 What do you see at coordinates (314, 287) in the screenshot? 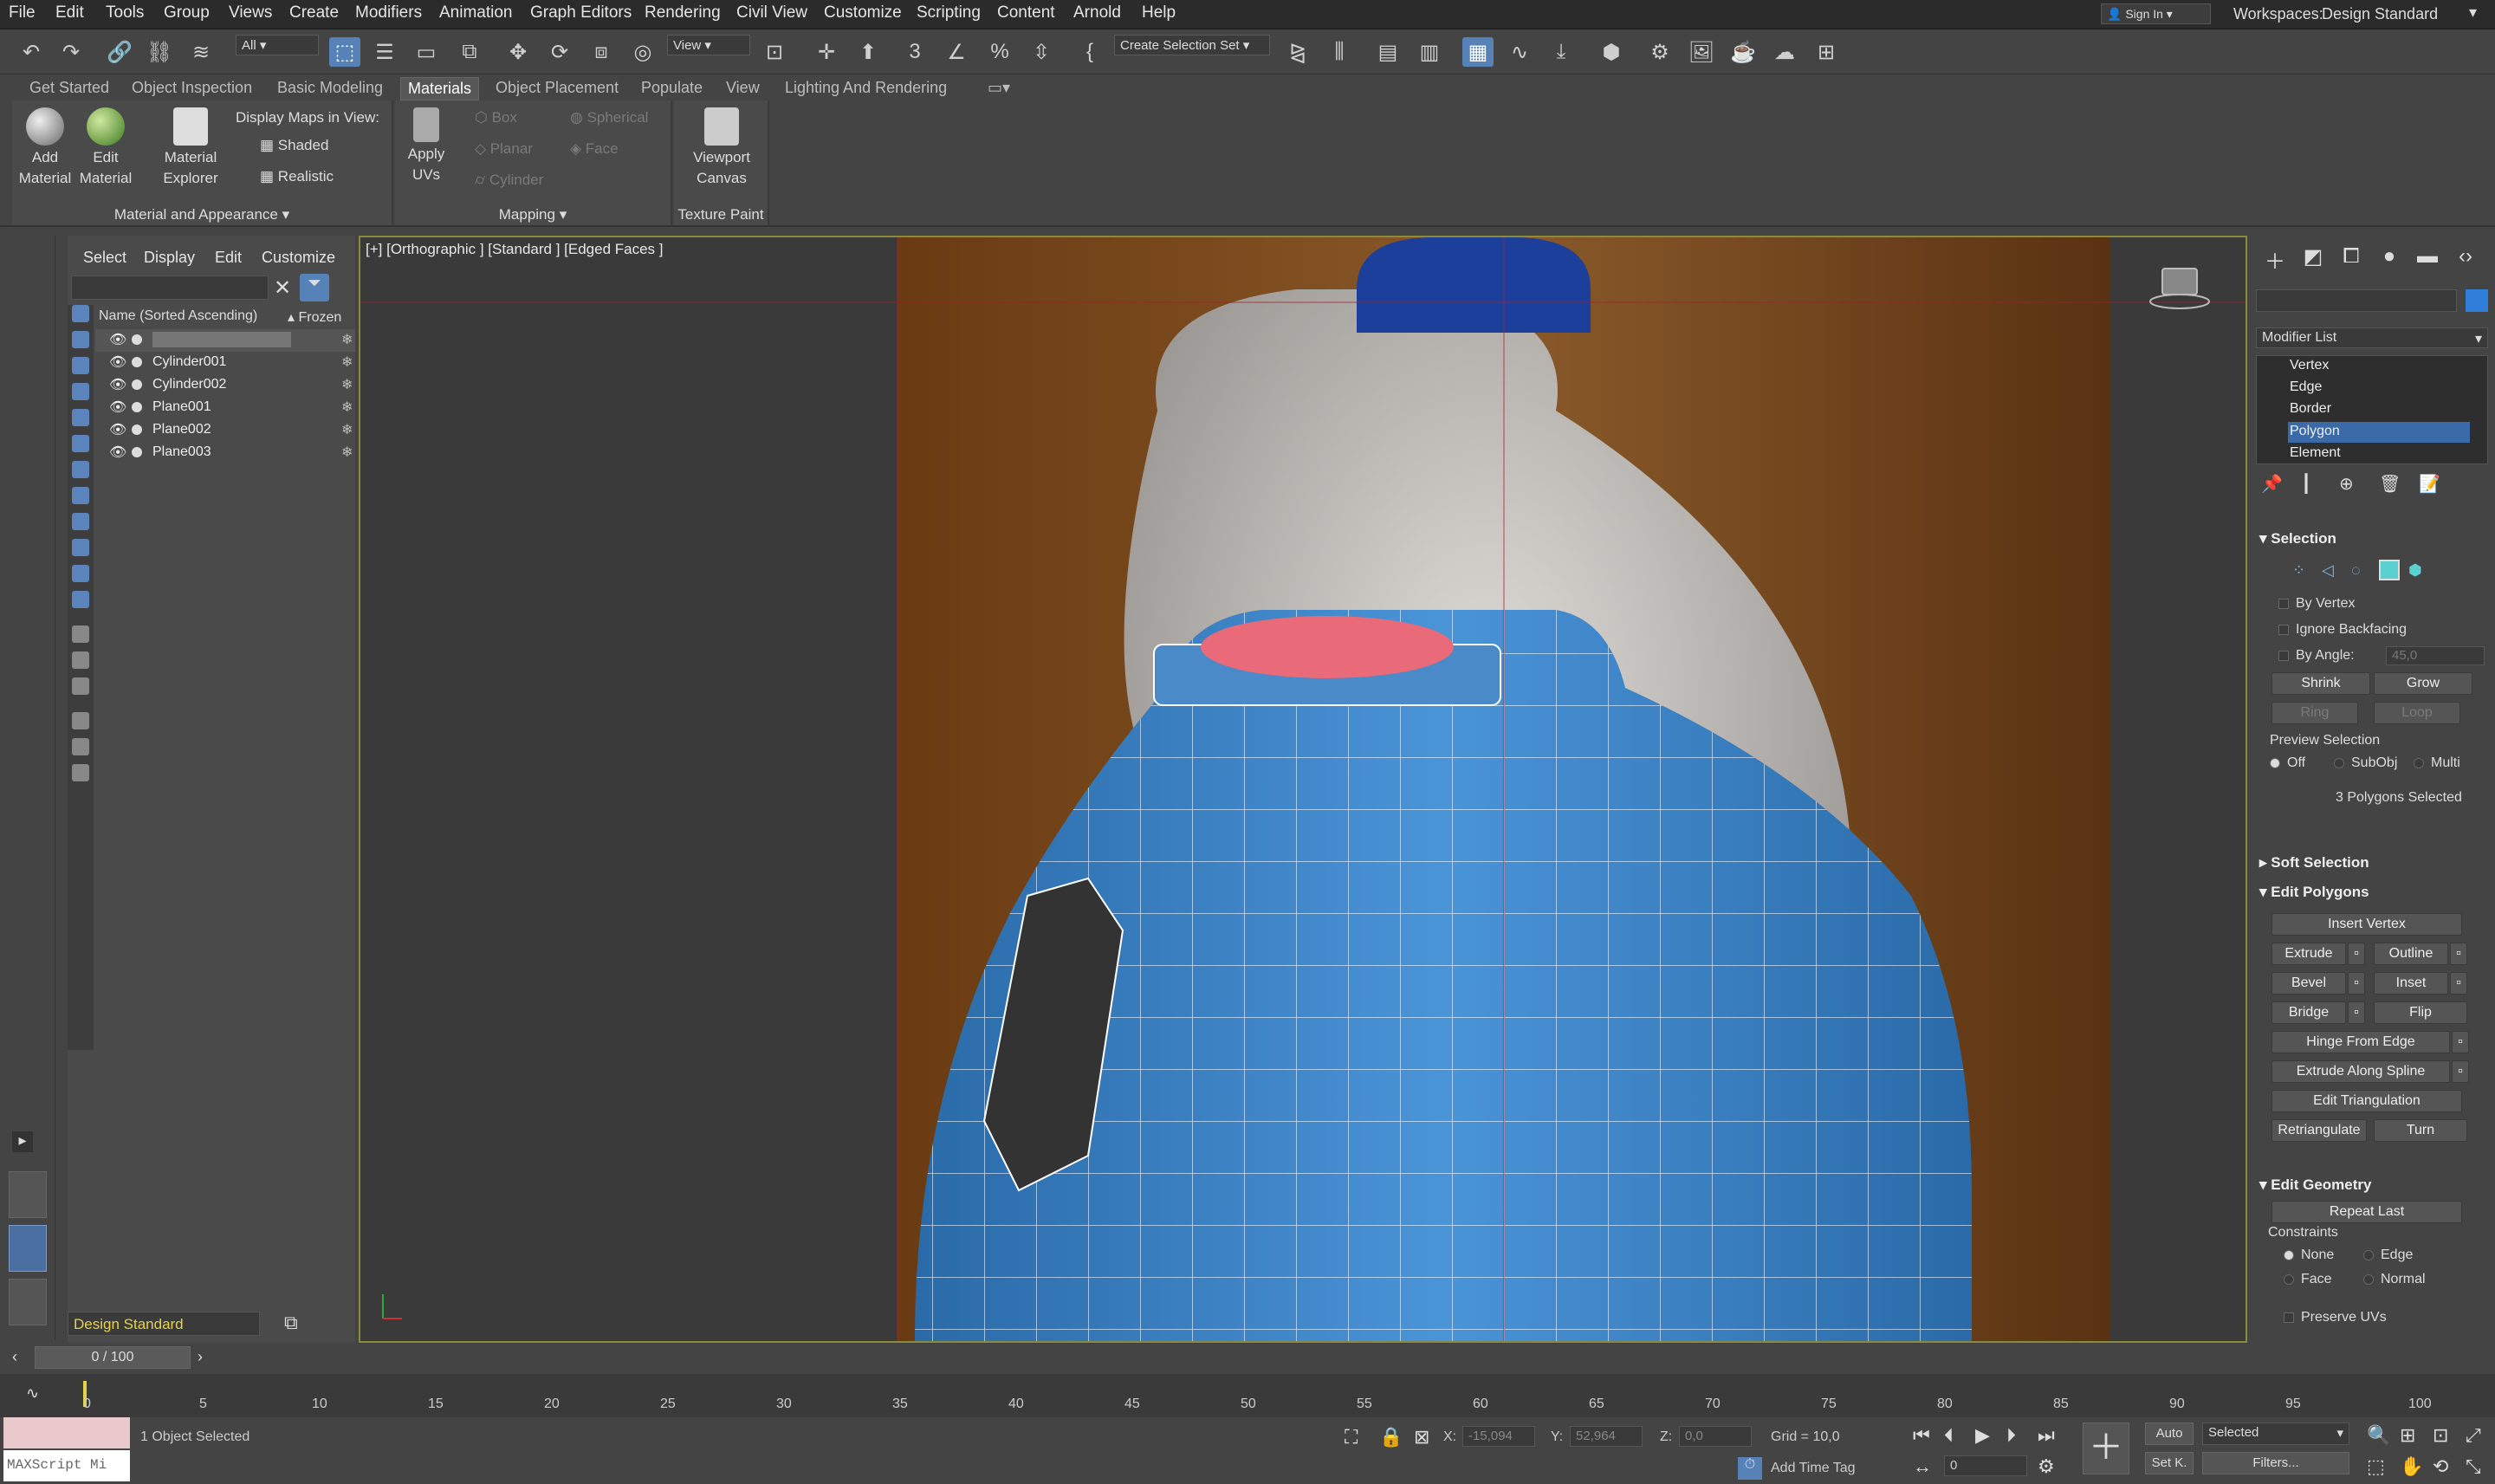
I see `filter-icon: ⏷` at bounding box center [314, 287].